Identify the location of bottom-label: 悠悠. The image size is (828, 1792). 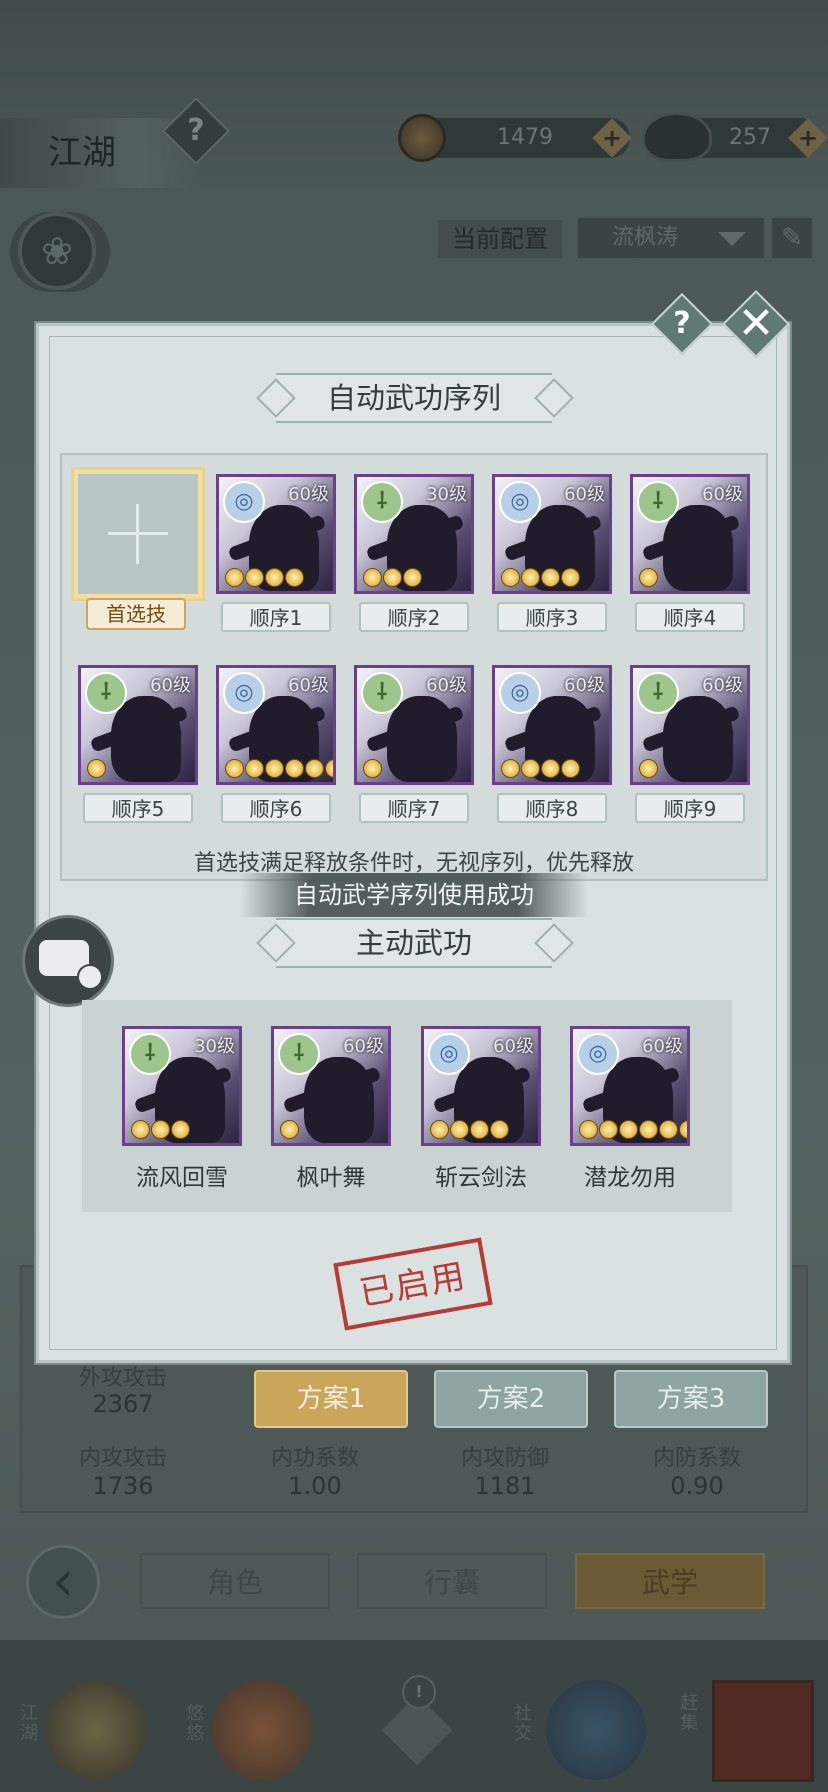
(195, 1723).